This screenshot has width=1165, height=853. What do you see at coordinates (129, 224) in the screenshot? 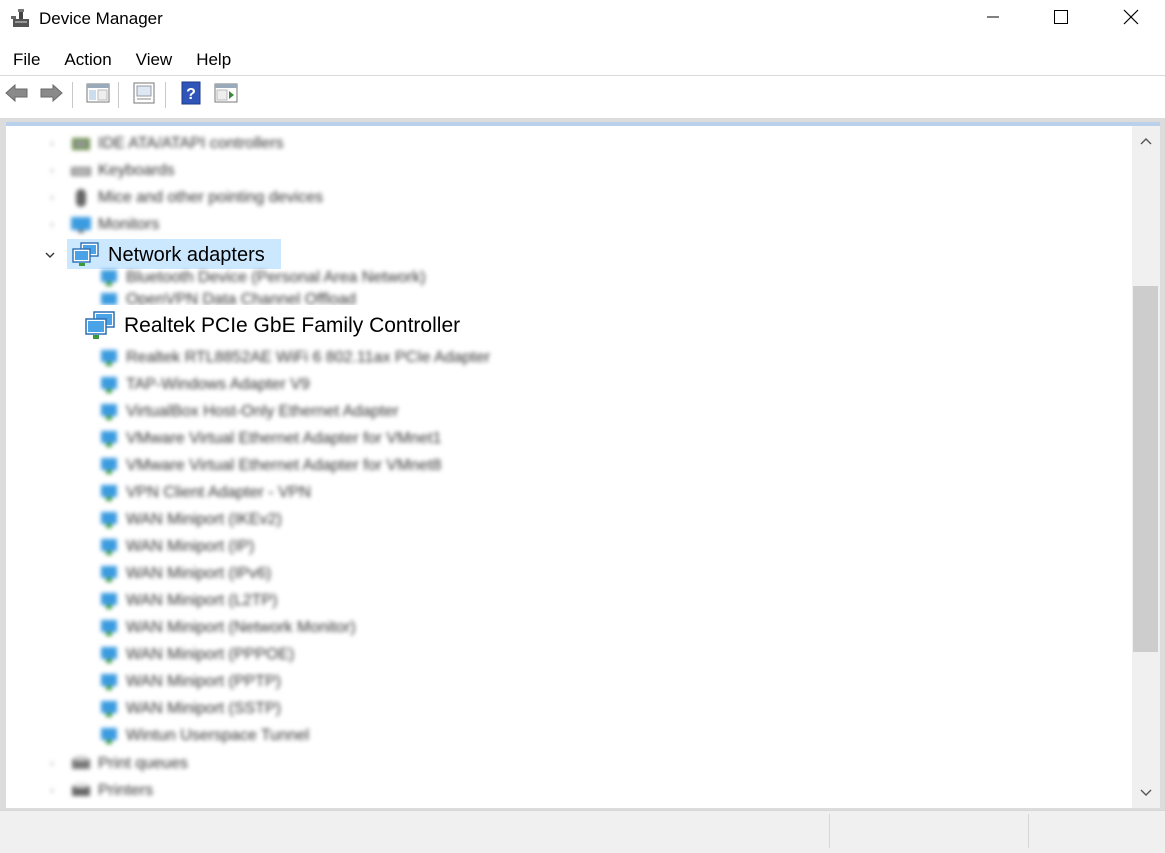
I see `tree-category-label: Monitors` at bounding box center [129, 224].